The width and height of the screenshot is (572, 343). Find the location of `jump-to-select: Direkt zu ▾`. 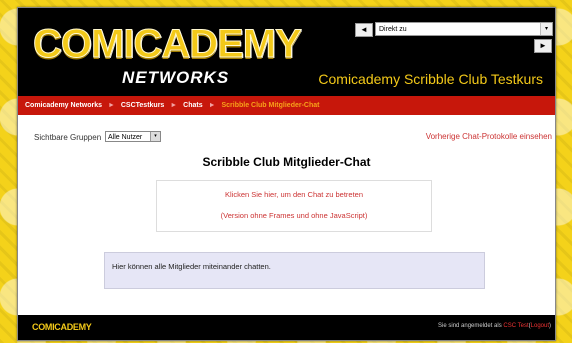

jump-to-select: Direkt zu ▾ is located at coordinates (464, 29).